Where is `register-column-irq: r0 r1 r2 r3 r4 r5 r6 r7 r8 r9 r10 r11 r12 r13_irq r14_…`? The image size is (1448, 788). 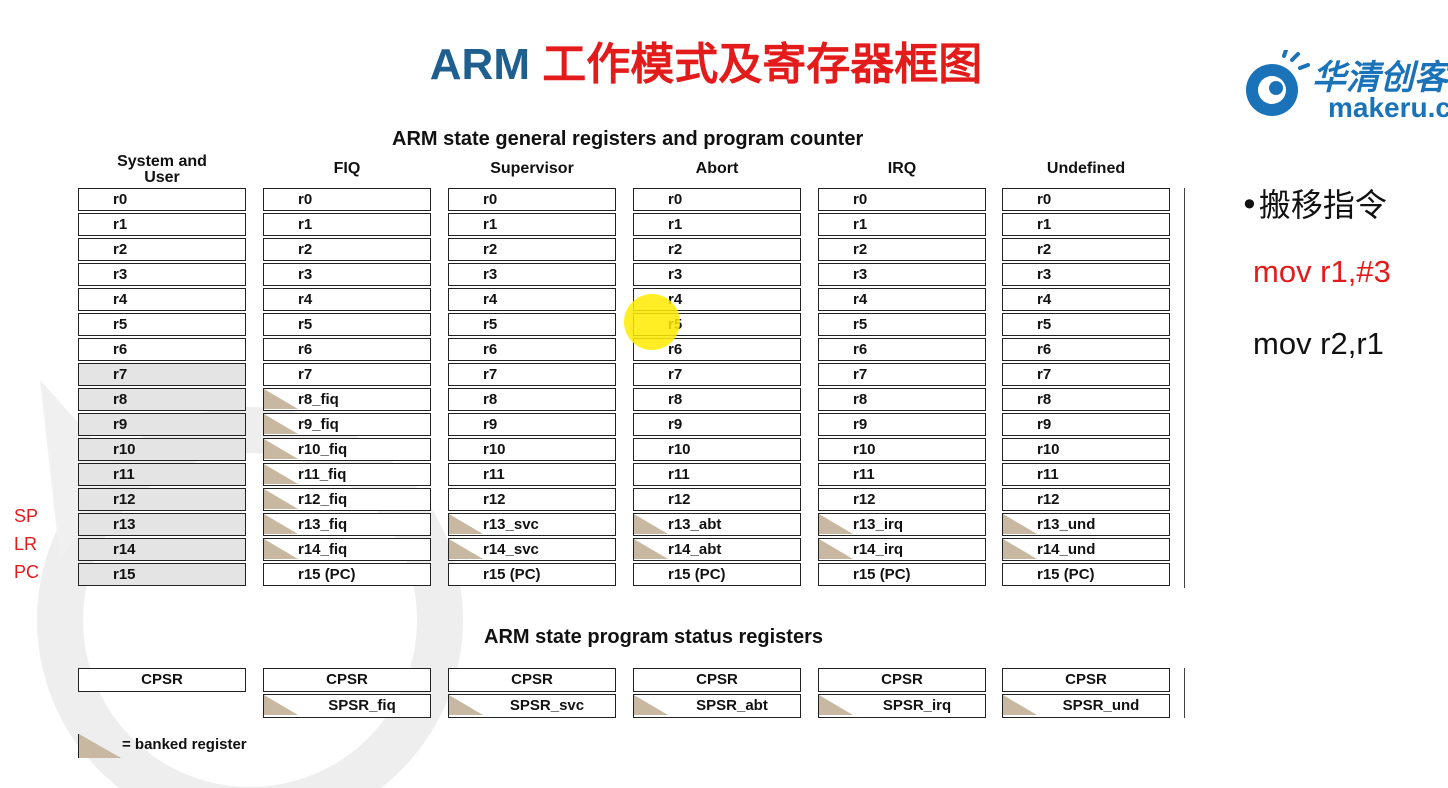
register-column-irq: r0 r1 r2 r3 r4 r5 r6 r7 r8 r9 r10 r11 r12 r13_irq r14_… is located at coordinates (902, 388).